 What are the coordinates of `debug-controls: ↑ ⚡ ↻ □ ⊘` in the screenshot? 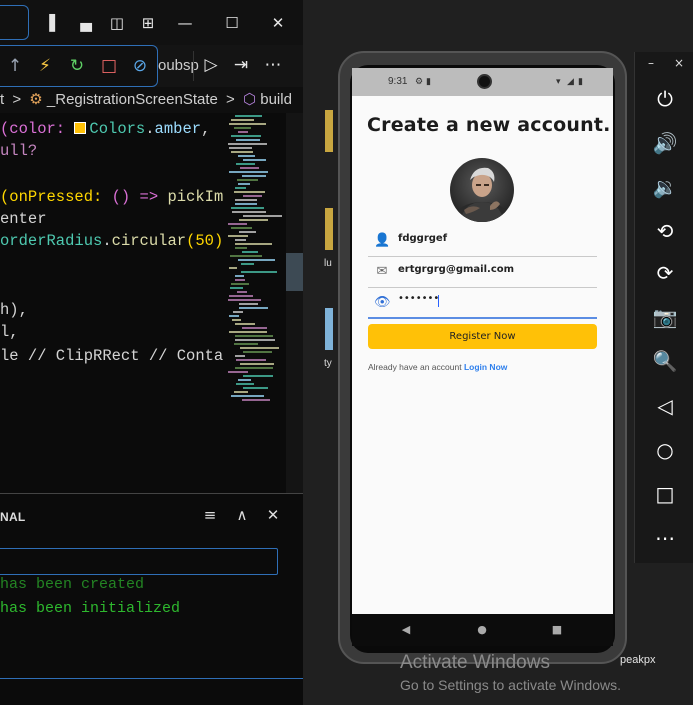 It's located at (79, 66).